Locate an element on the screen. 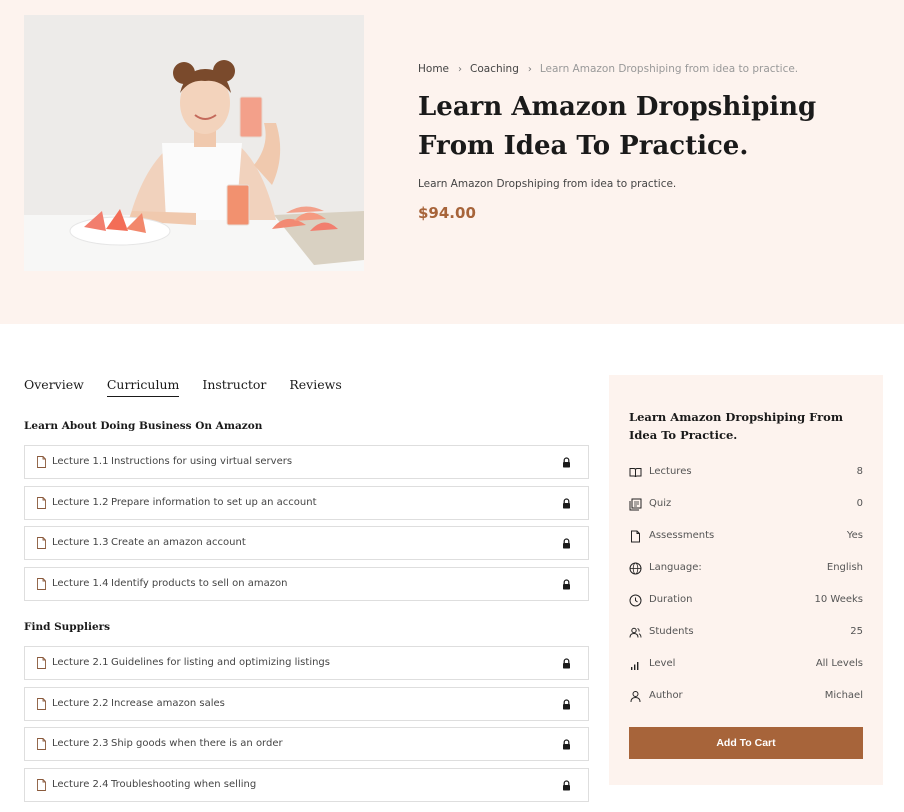 The image size is (904, 812). lecture-name: Prepare information to set up an account is located at coordinates (214, 502).